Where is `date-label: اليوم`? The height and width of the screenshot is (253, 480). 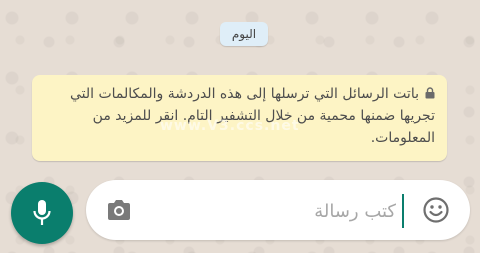
date-label: اليوم is located at coordinates (244, 34).